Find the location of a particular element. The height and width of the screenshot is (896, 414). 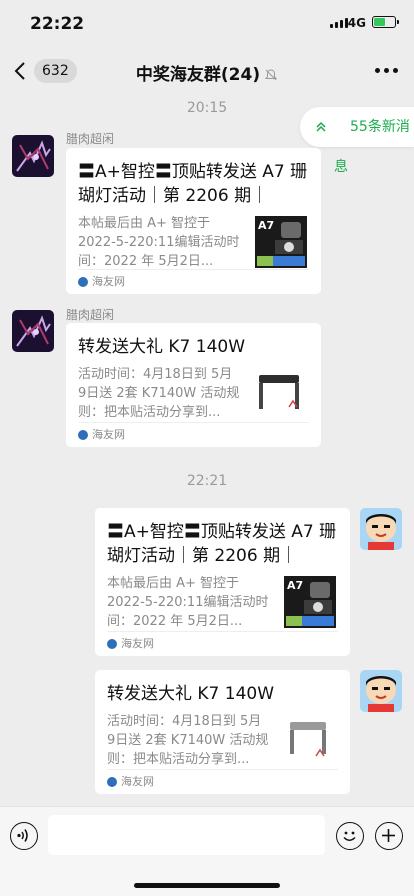

message-input is located at coordinates (186, 835).